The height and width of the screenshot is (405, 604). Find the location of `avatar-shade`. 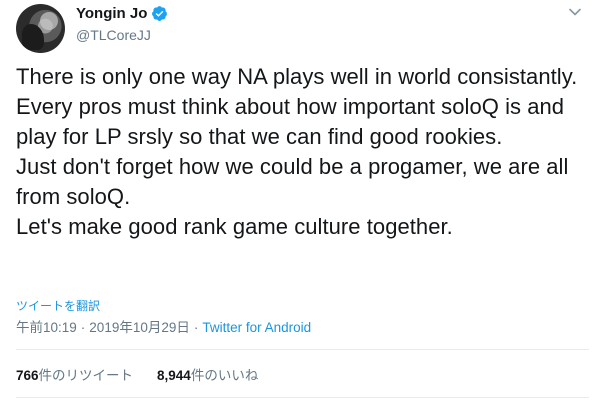

avatar-shade is located at coordinates (33, 37).